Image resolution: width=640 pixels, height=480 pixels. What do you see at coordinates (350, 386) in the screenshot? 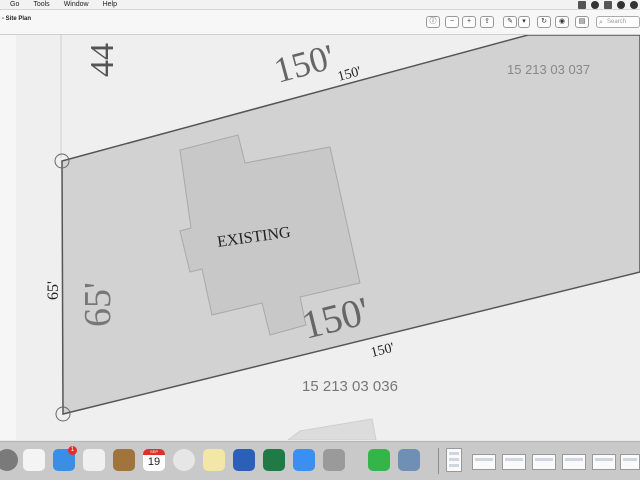
I see `parcel-id-bottom: 15 213 03 036` at bounding box center [350, 386].